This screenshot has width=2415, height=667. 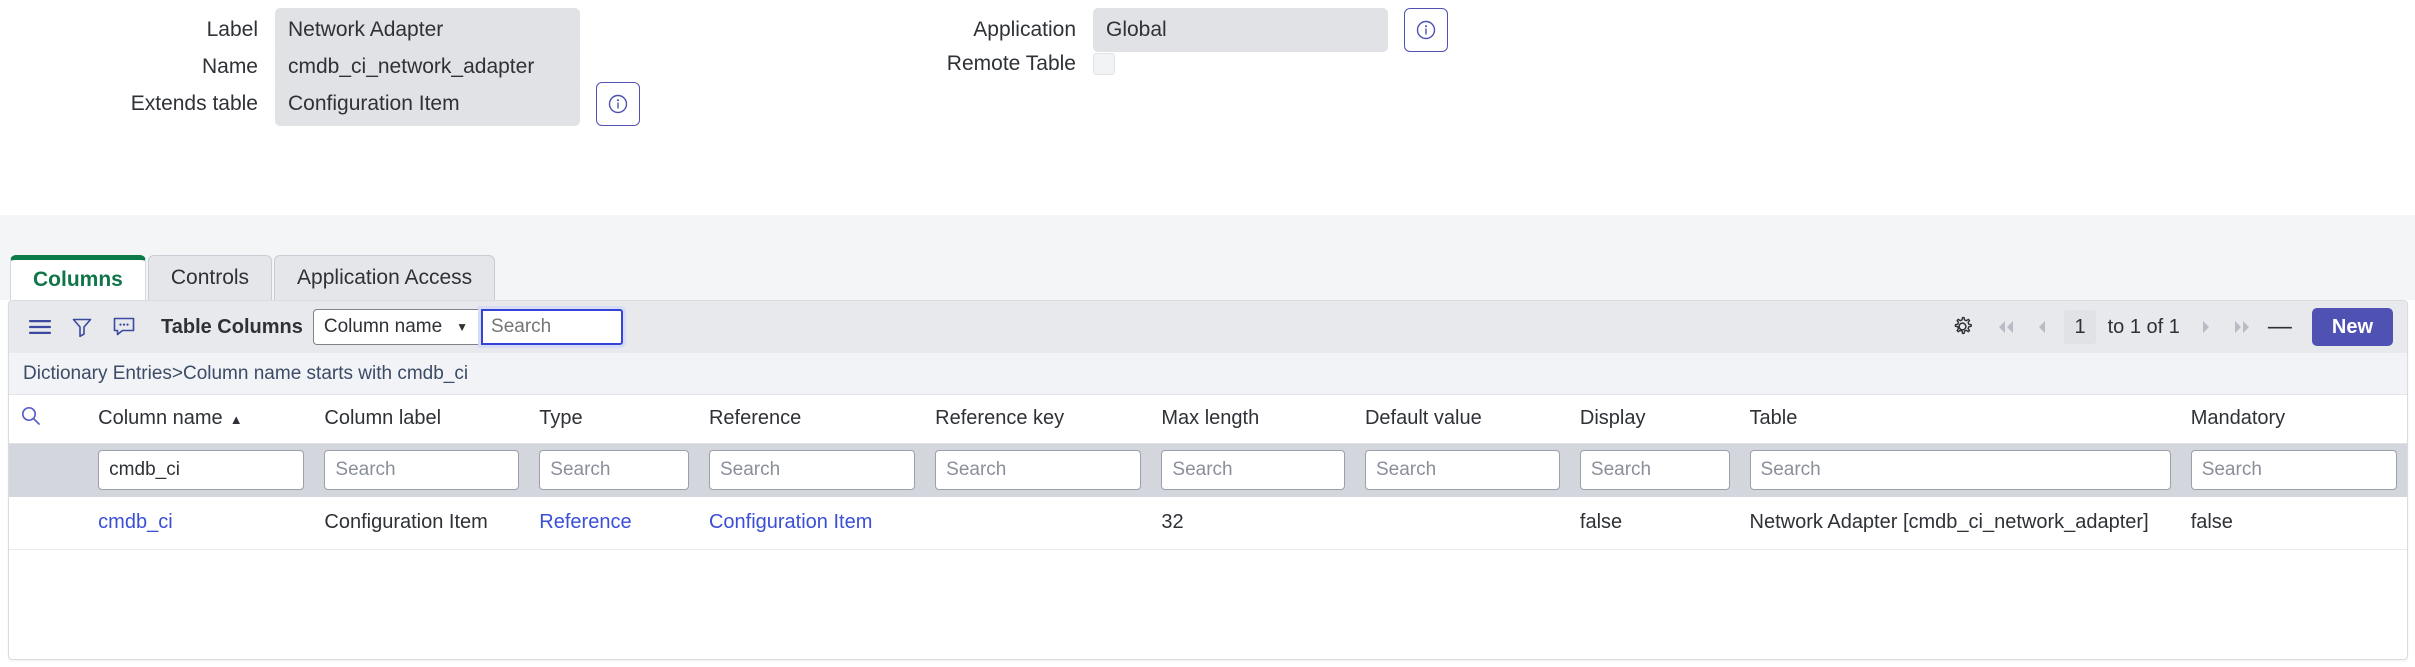 I want to click on search-field-select-value: Column name, so click(x=383, y=326).